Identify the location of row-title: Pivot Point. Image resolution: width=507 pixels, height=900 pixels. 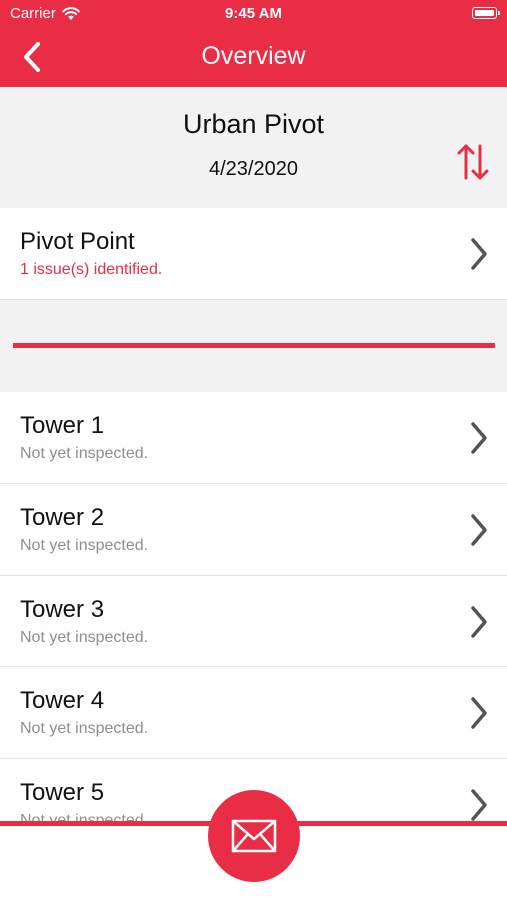
(77, 241).